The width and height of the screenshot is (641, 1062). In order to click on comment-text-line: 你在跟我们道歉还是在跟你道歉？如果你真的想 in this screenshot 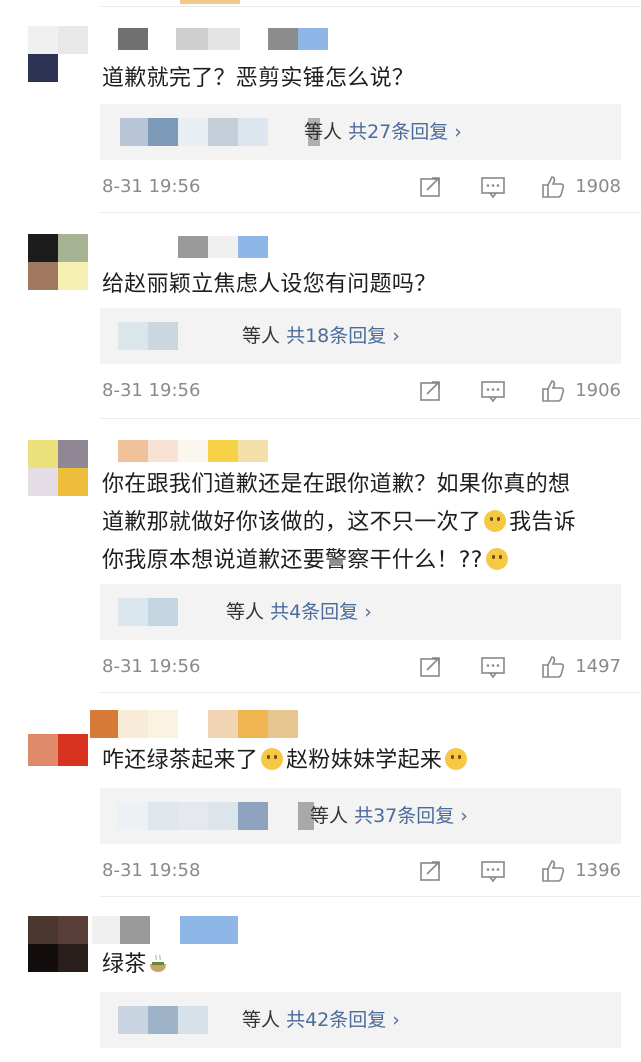, I will do `click(336, 484)`.